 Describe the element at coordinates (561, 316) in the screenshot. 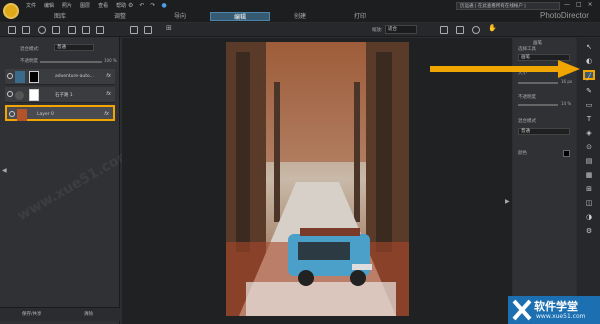

I see `site-url: www.xue51.com` at that location.